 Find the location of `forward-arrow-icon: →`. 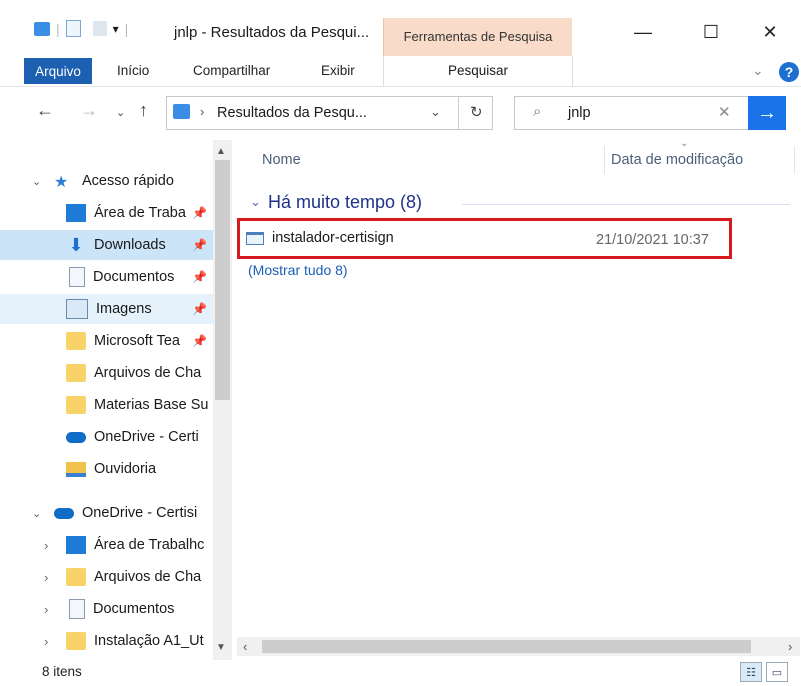

forward-arrow-icon: → is located at coordinates (89, 110).